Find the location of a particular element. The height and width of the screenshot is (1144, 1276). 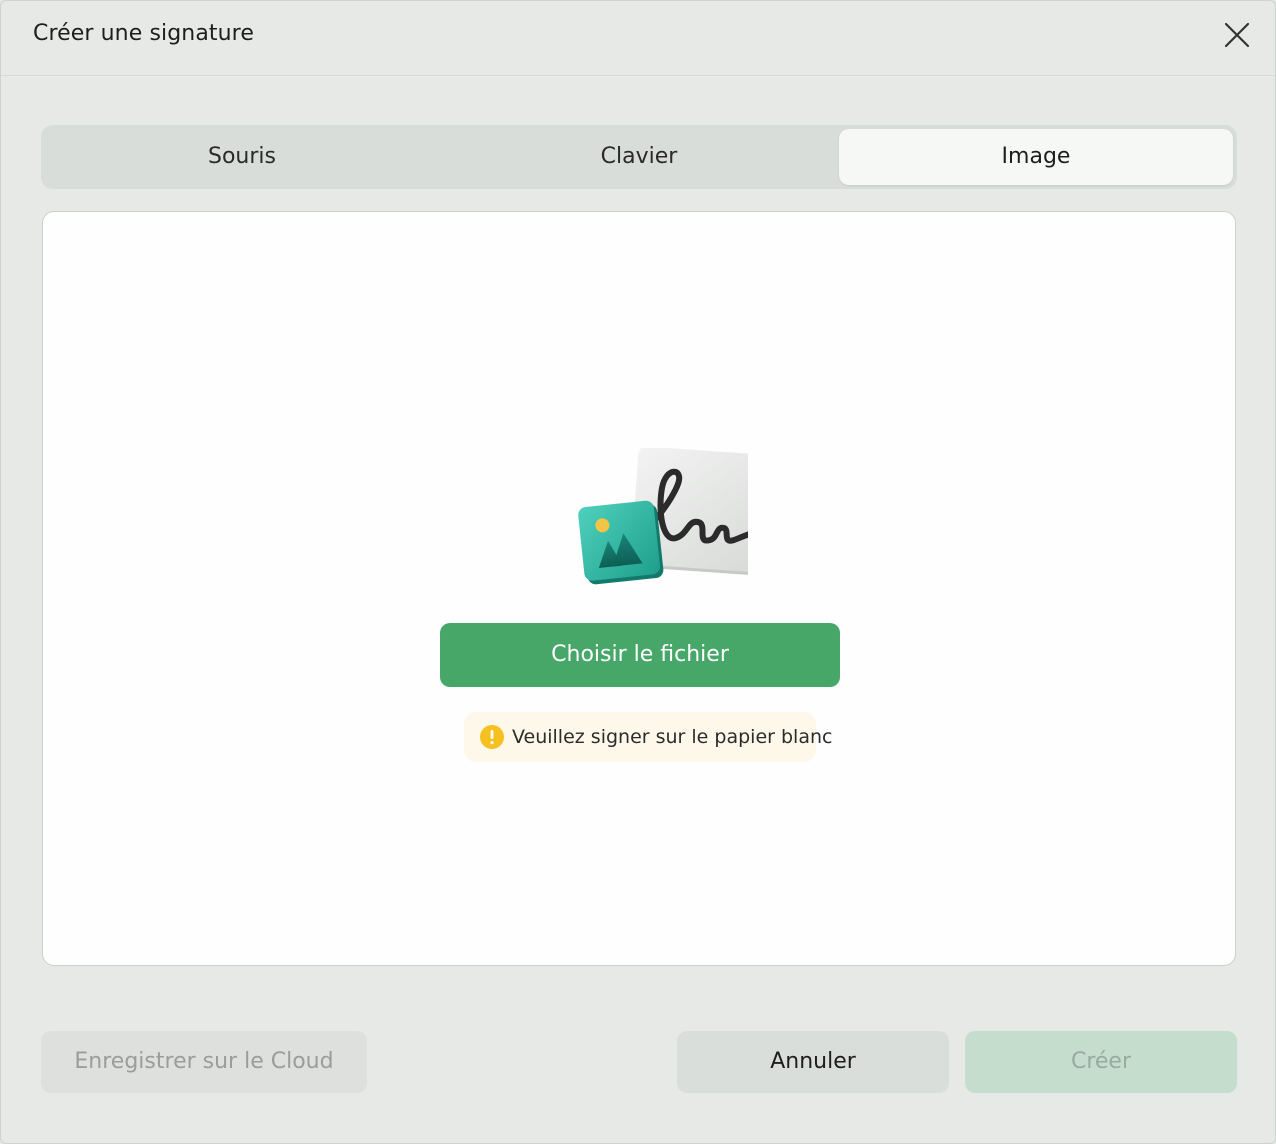

choose-file-button: Choisir le fichier is located at coordinates (640, 655).